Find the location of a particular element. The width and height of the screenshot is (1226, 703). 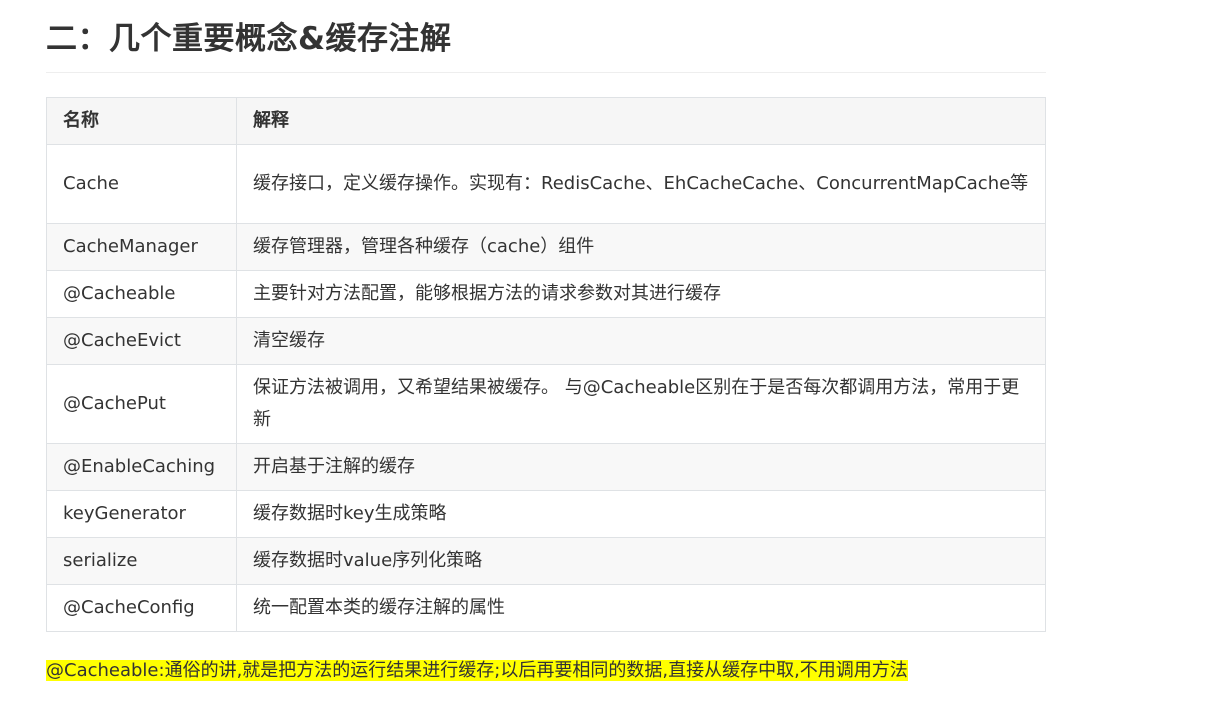

concept-name: Cache is located at coordinates (141, 184).